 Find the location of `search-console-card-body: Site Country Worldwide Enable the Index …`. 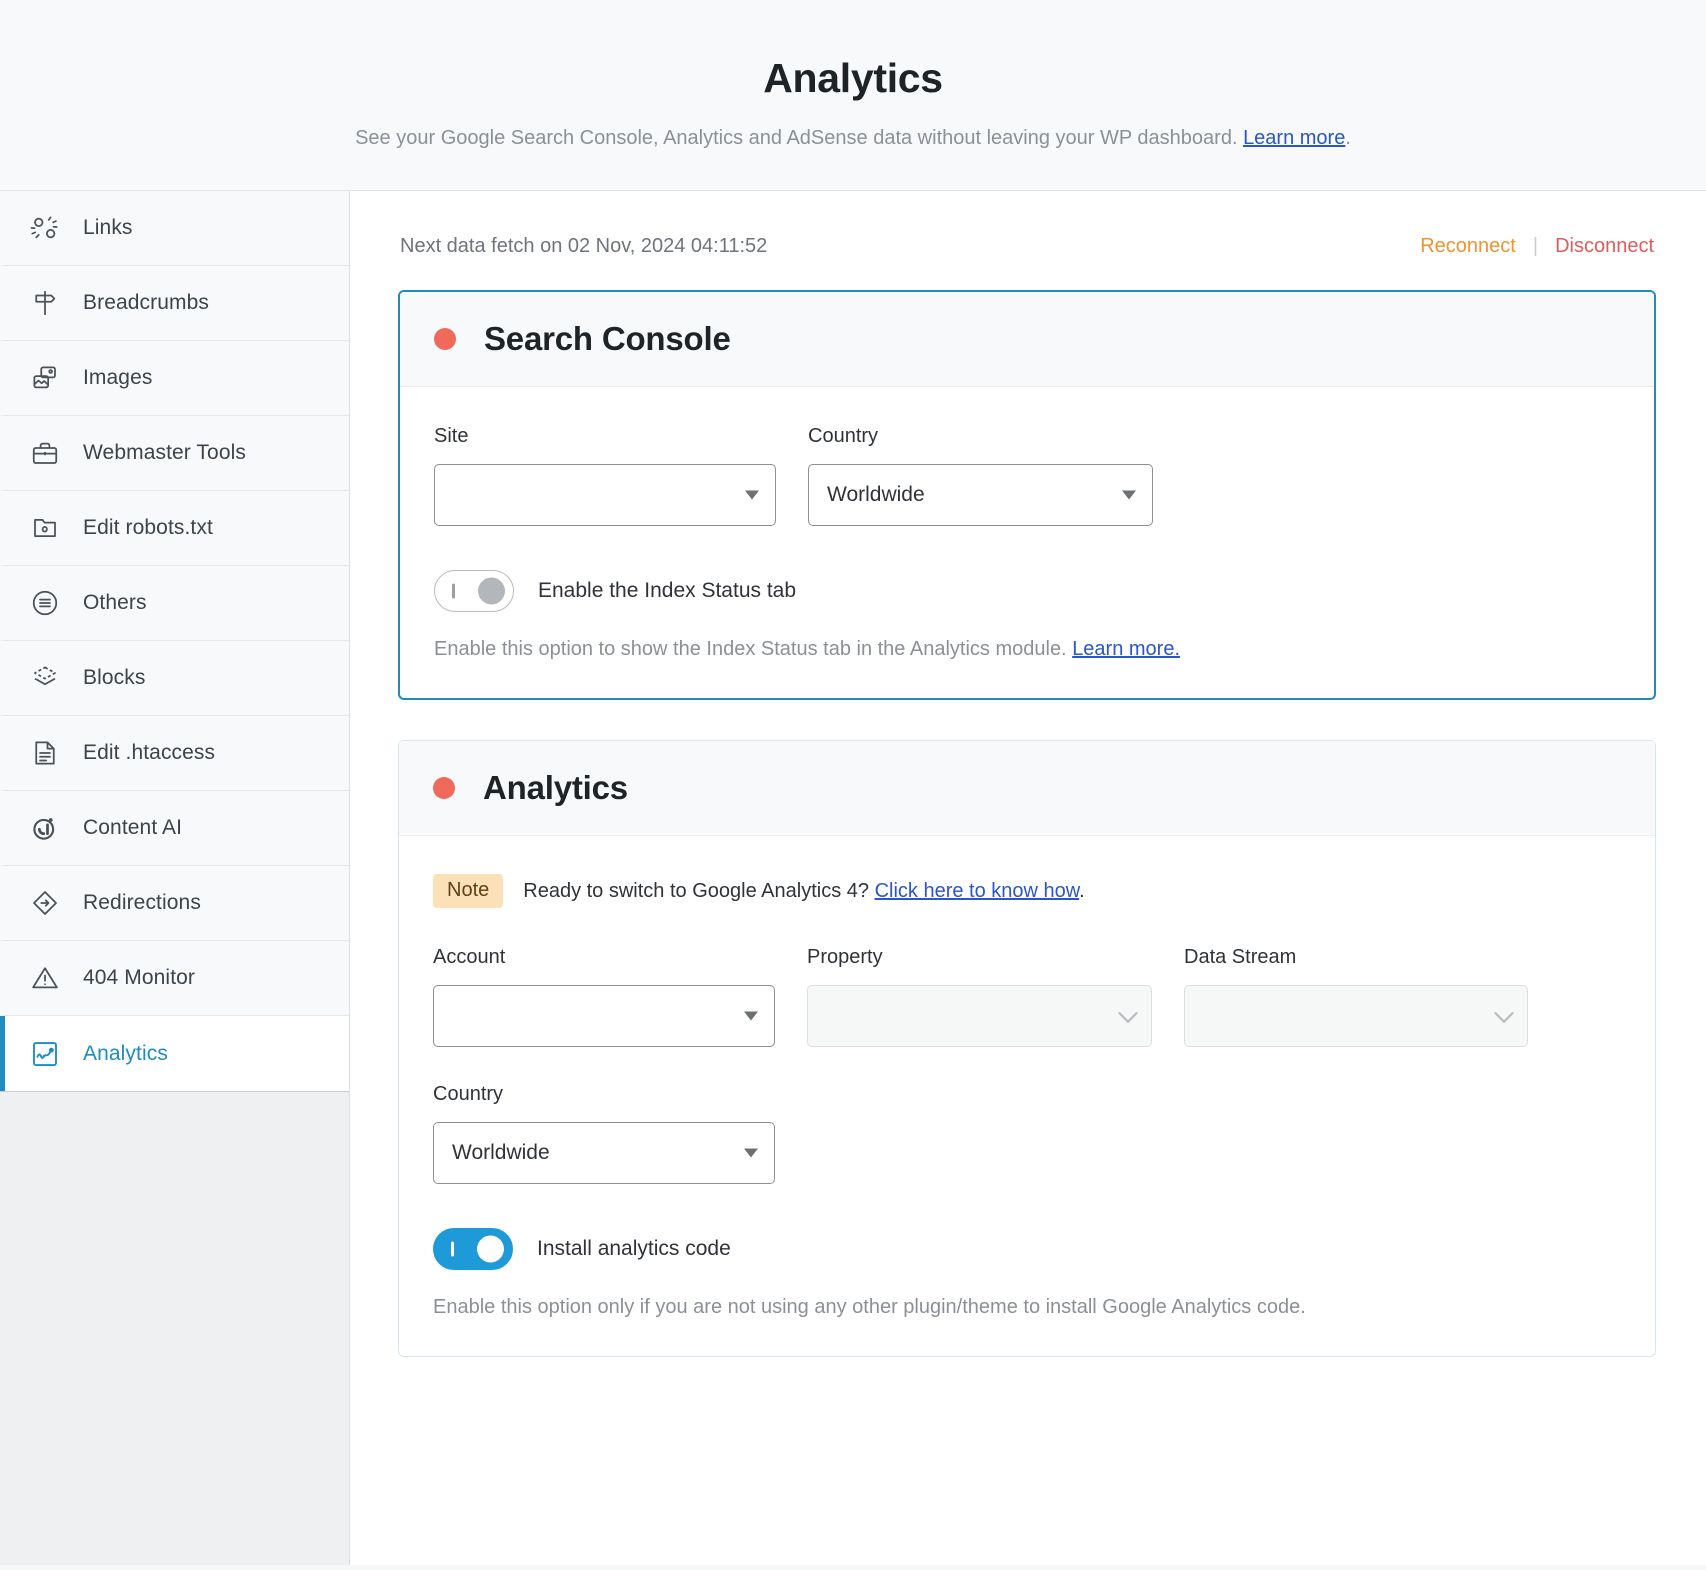

search-console-card-body: Site Country Worldwide Enable the Index … is located at coordinates (1027, 542).